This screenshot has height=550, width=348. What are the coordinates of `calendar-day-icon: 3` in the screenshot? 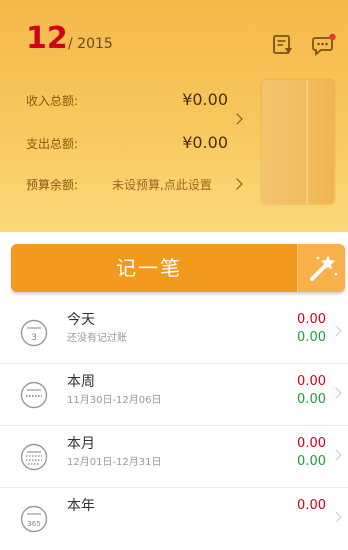 It's located at (34, 333).